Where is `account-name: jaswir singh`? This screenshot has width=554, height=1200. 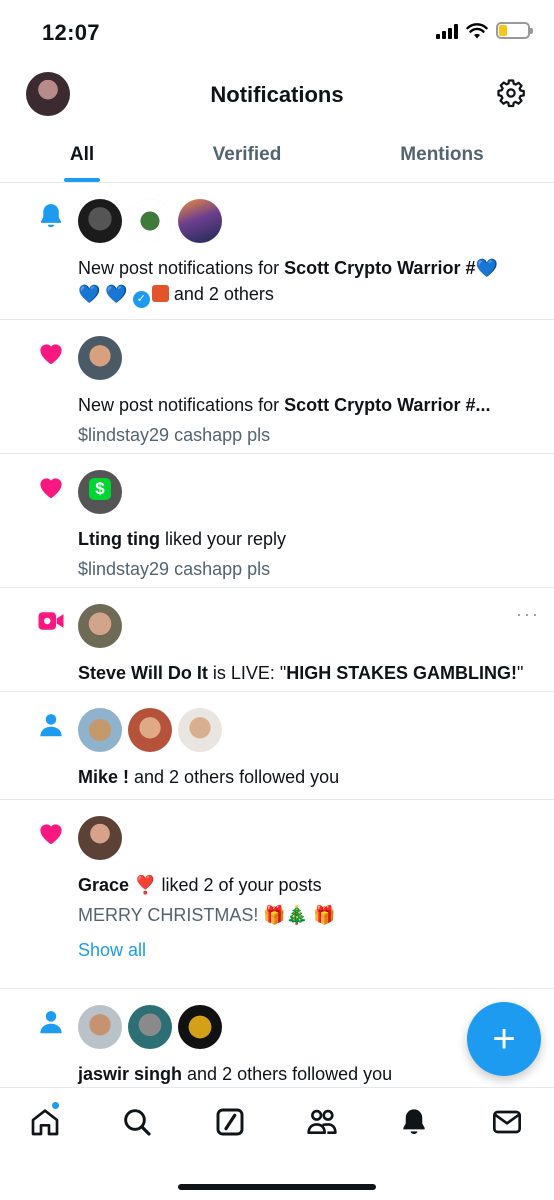 account-name: jaswir singh is located at coordinates (130, 1074).